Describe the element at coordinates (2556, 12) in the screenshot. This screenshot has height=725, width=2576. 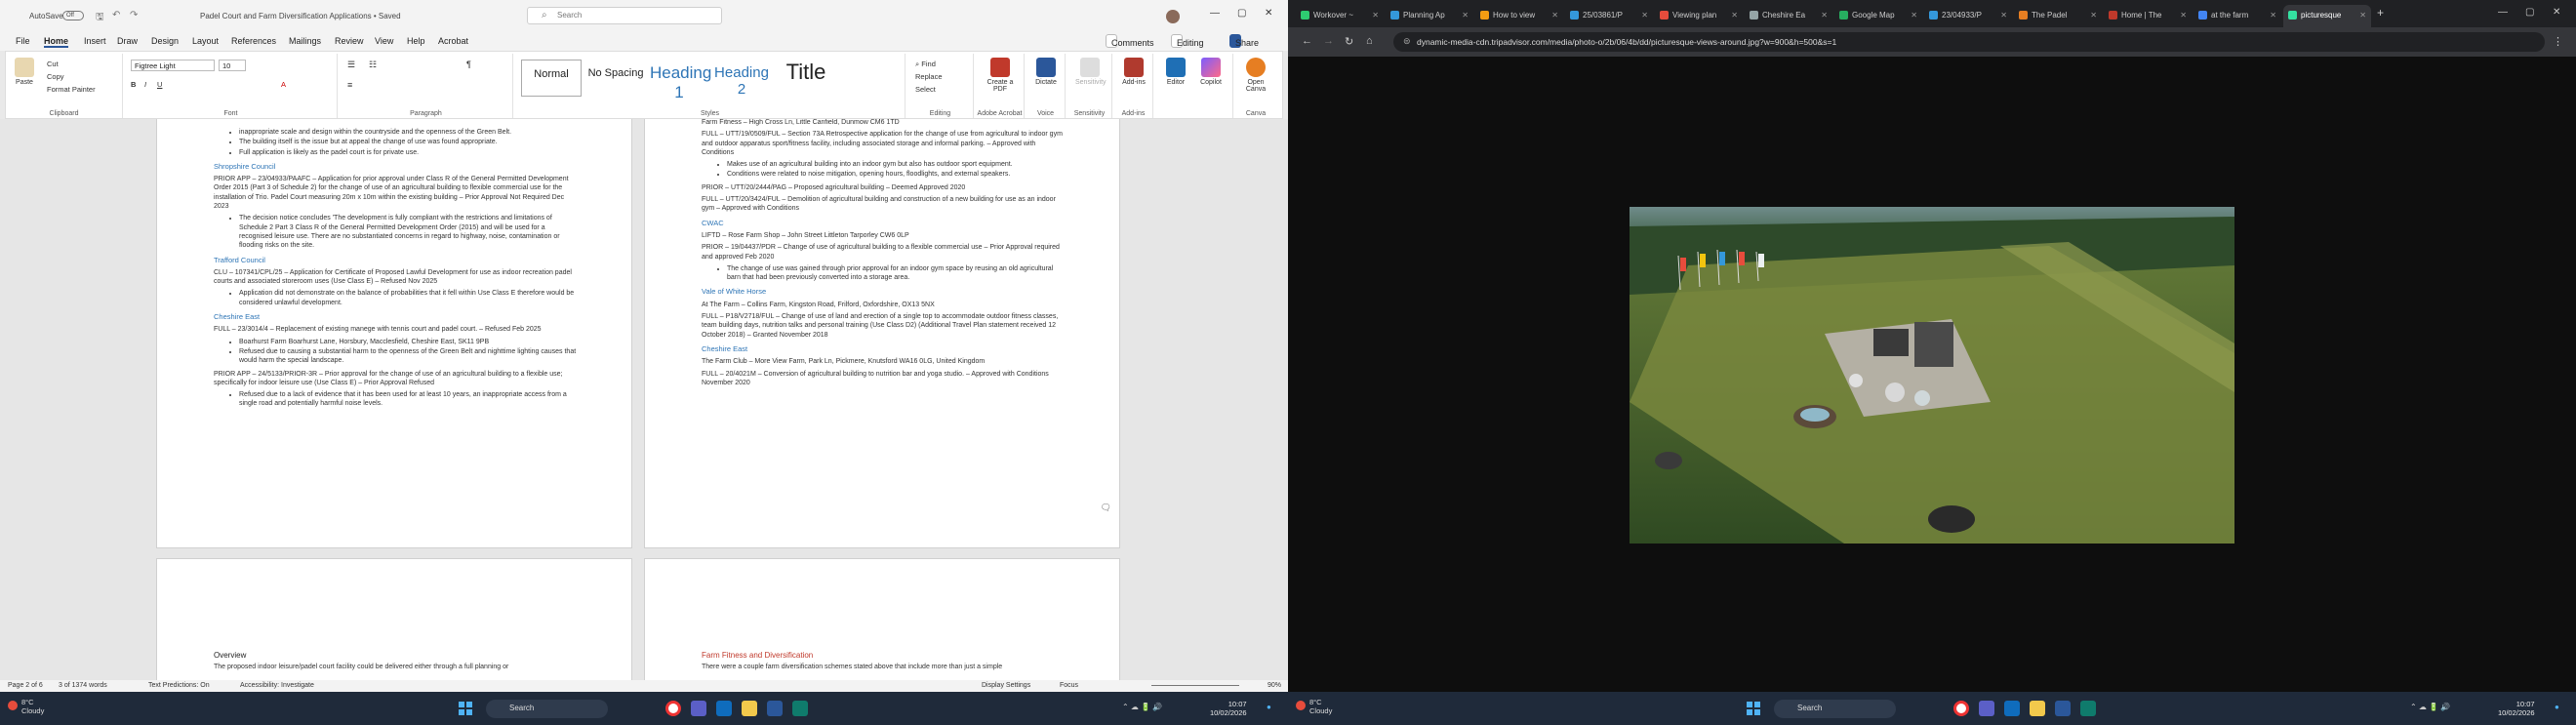
I see `close-icon: ✕` at that location.